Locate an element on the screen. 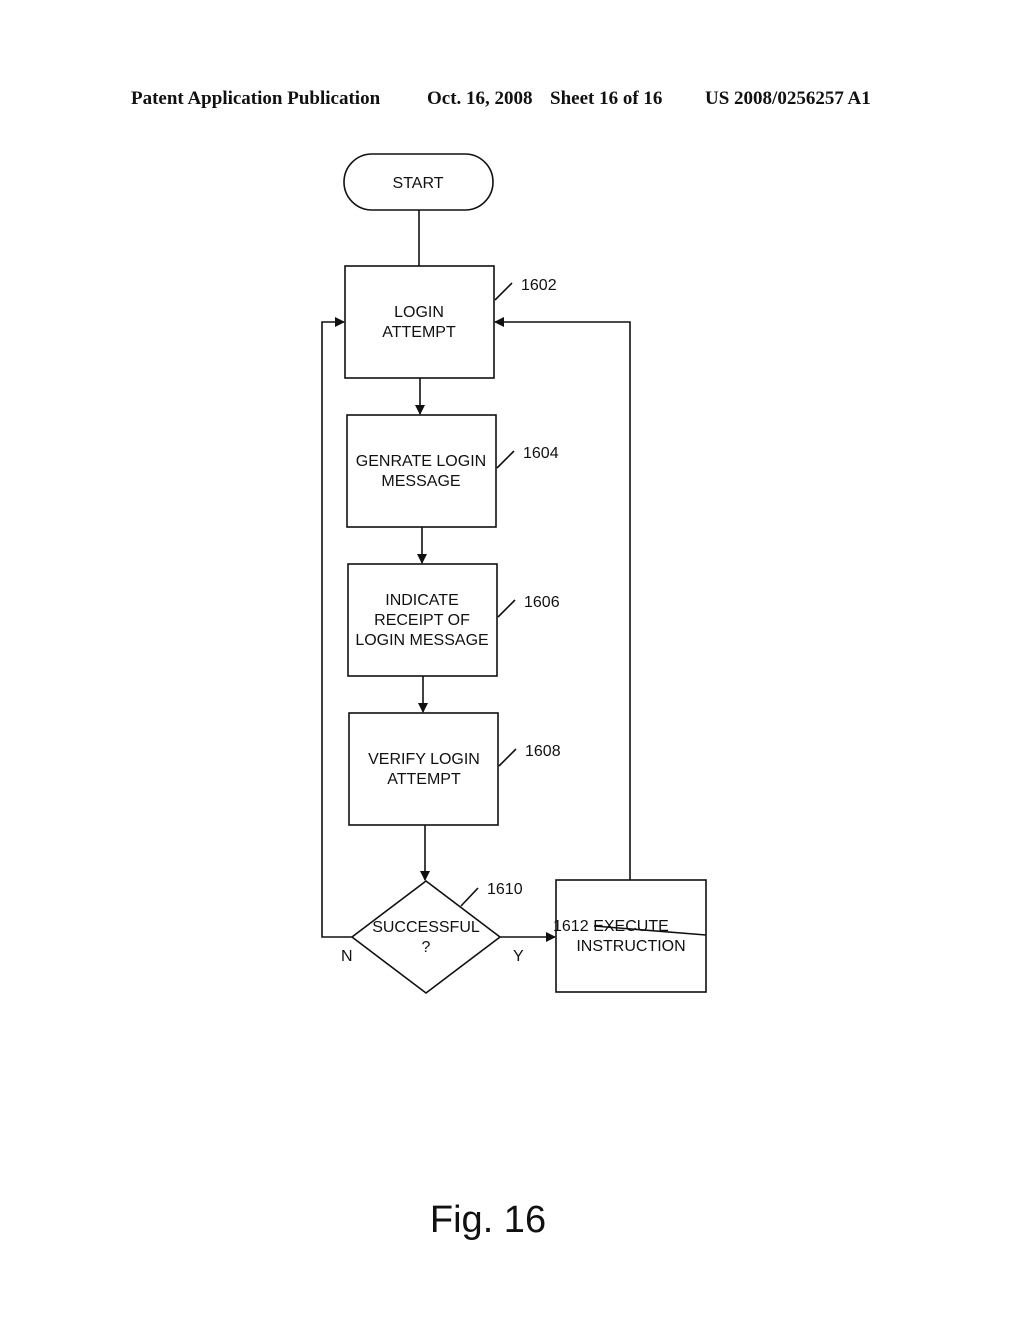 The width and height of the screenshot is (1024, 1320). decision-successful: SUCCESSFUL ? 1610 N Y is located at coordinates (432, 937).